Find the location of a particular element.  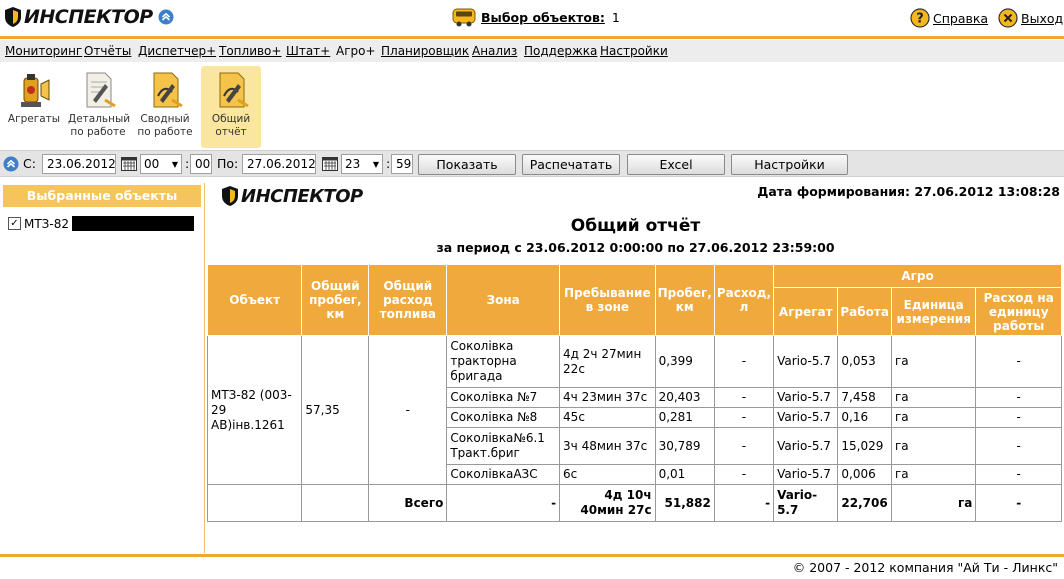

shield-logo-icon is located at coordinates (230, 196).